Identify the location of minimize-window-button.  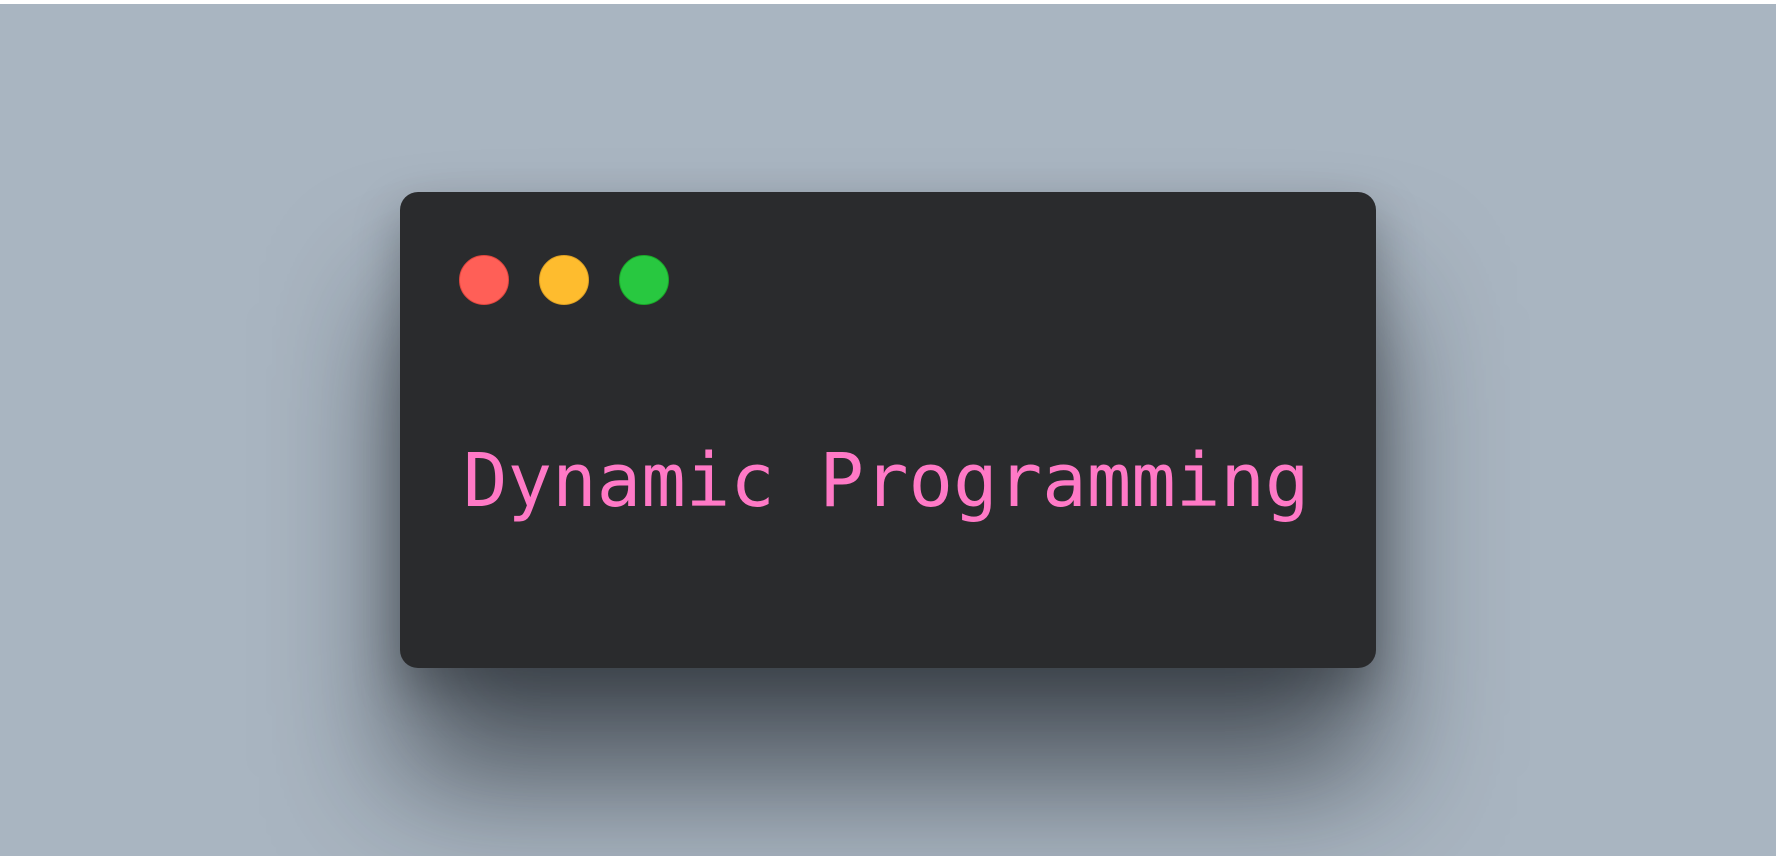
(564, 280).